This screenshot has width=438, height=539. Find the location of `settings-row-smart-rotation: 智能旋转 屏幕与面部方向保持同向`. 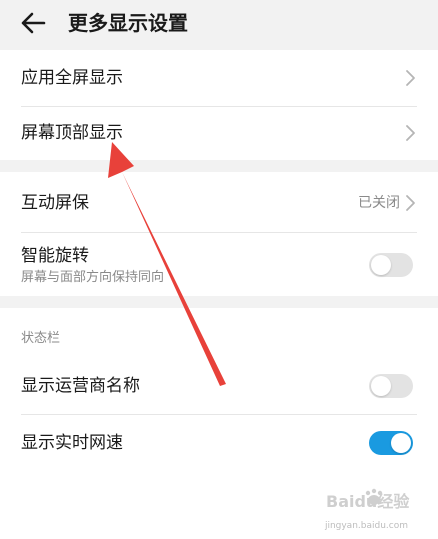

settings-row-smart-rotation: 智能旋转 屏幕与面部方向保持同向 is located at coordinates (219, 264).